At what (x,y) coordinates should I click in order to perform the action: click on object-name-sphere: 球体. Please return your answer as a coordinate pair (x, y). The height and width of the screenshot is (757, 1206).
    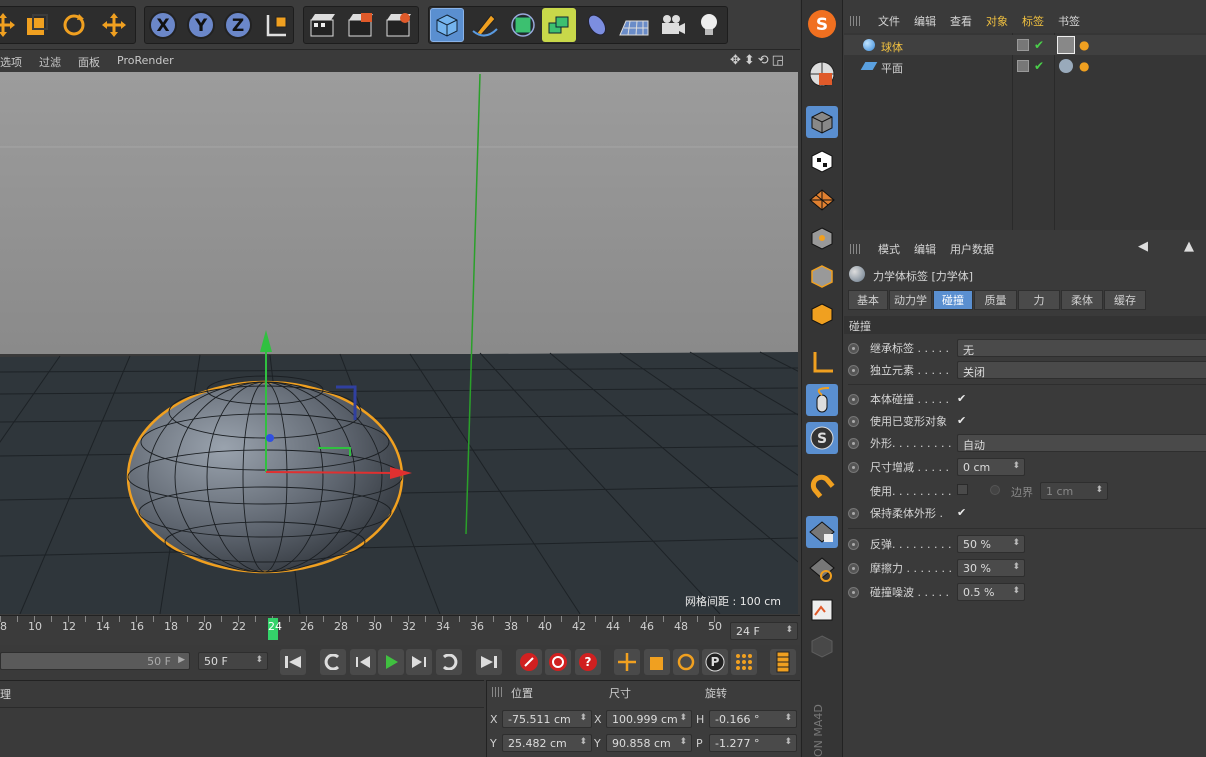
    Looking at the image, I should click on (892, 47).